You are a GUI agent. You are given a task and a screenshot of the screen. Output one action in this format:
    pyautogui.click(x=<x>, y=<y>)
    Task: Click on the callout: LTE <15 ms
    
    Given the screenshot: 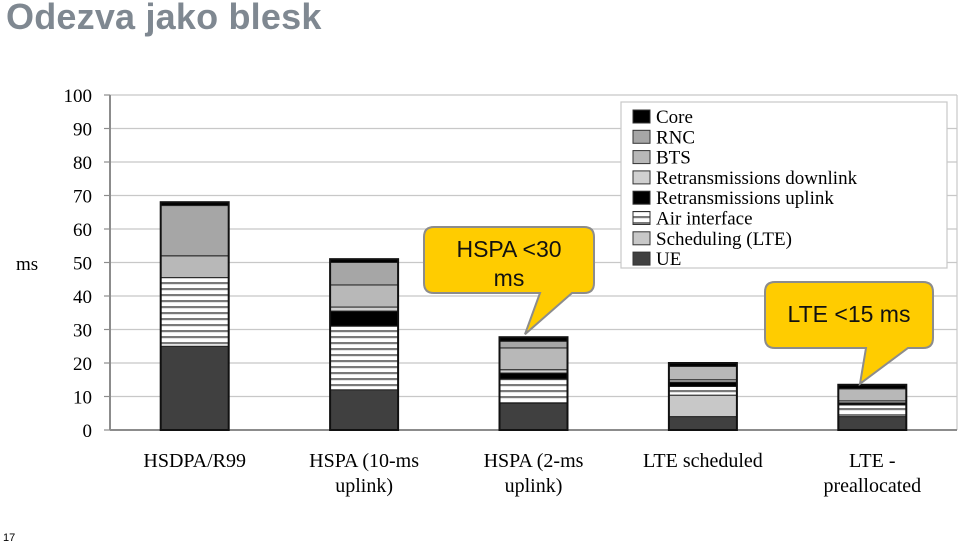 What is the action you would take?
    pyautogui.click(x=849, y=334)
    